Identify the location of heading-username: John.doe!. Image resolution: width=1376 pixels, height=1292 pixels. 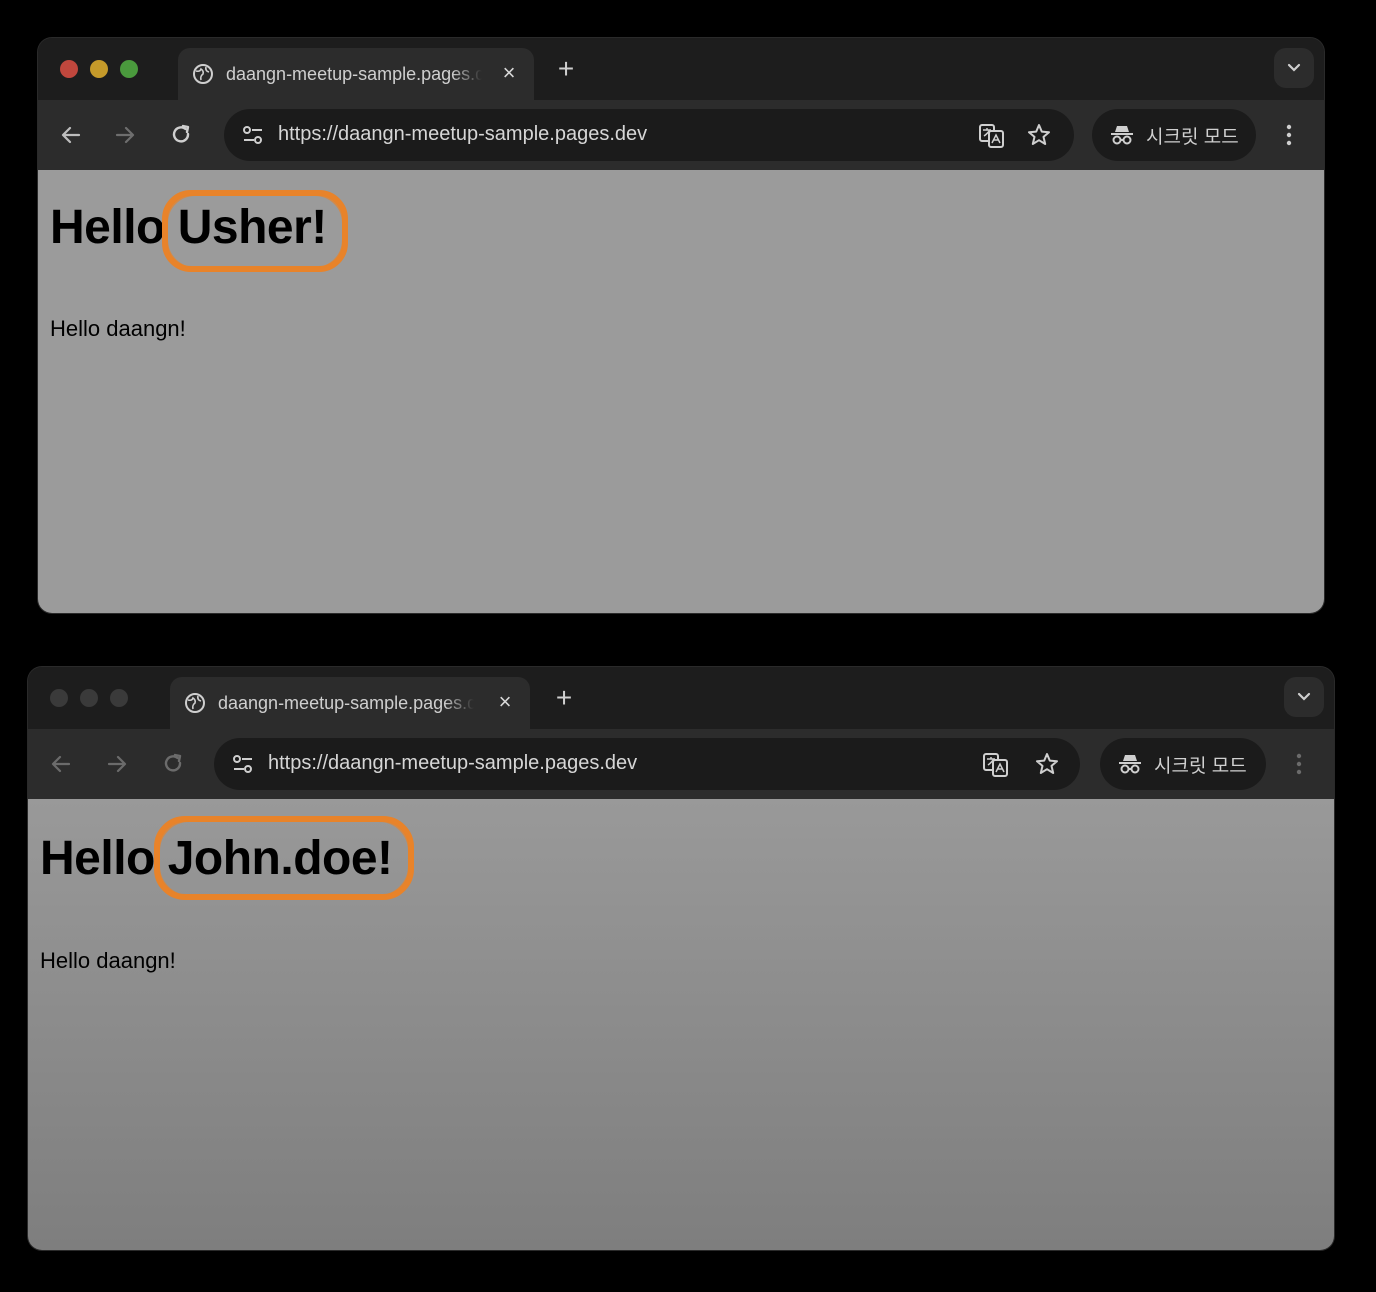
(280, 858).